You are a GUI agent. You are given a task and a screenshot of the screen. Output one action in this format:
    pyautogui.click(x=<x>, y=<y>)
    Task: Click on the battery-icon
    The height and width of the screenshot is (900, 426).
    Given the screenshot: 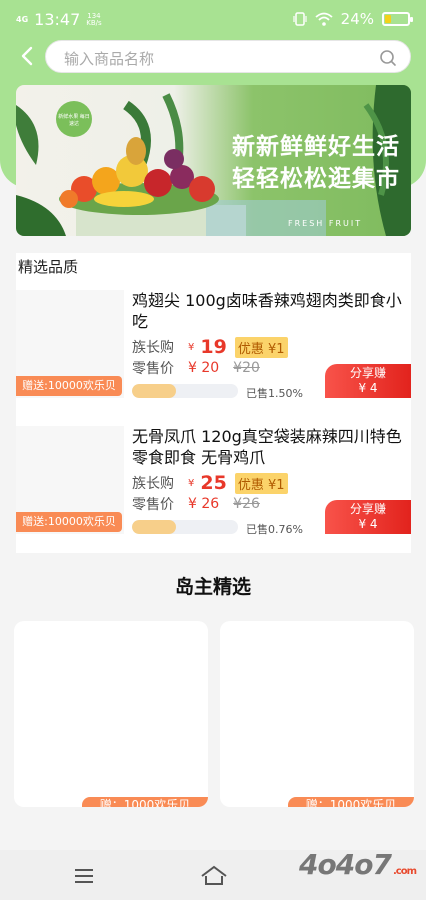 What is the action you would take?
    pyautogui.click(x=397, y=19)
    